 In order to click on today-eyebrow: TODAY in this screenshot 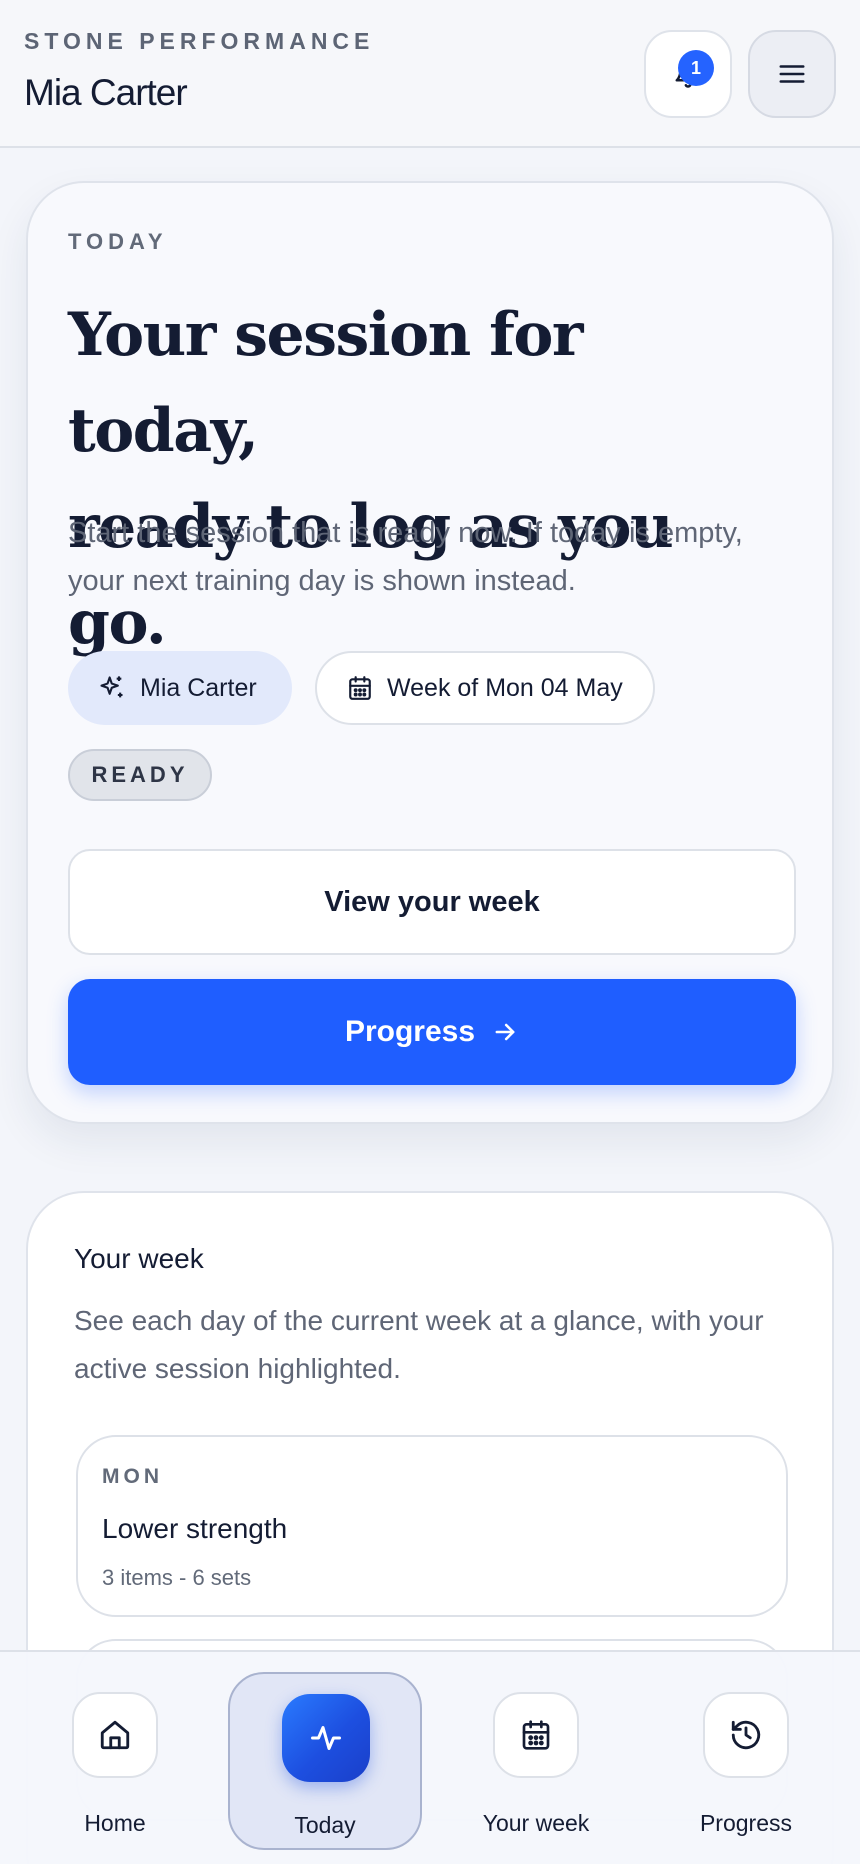, I will do `click(118, 241)`.